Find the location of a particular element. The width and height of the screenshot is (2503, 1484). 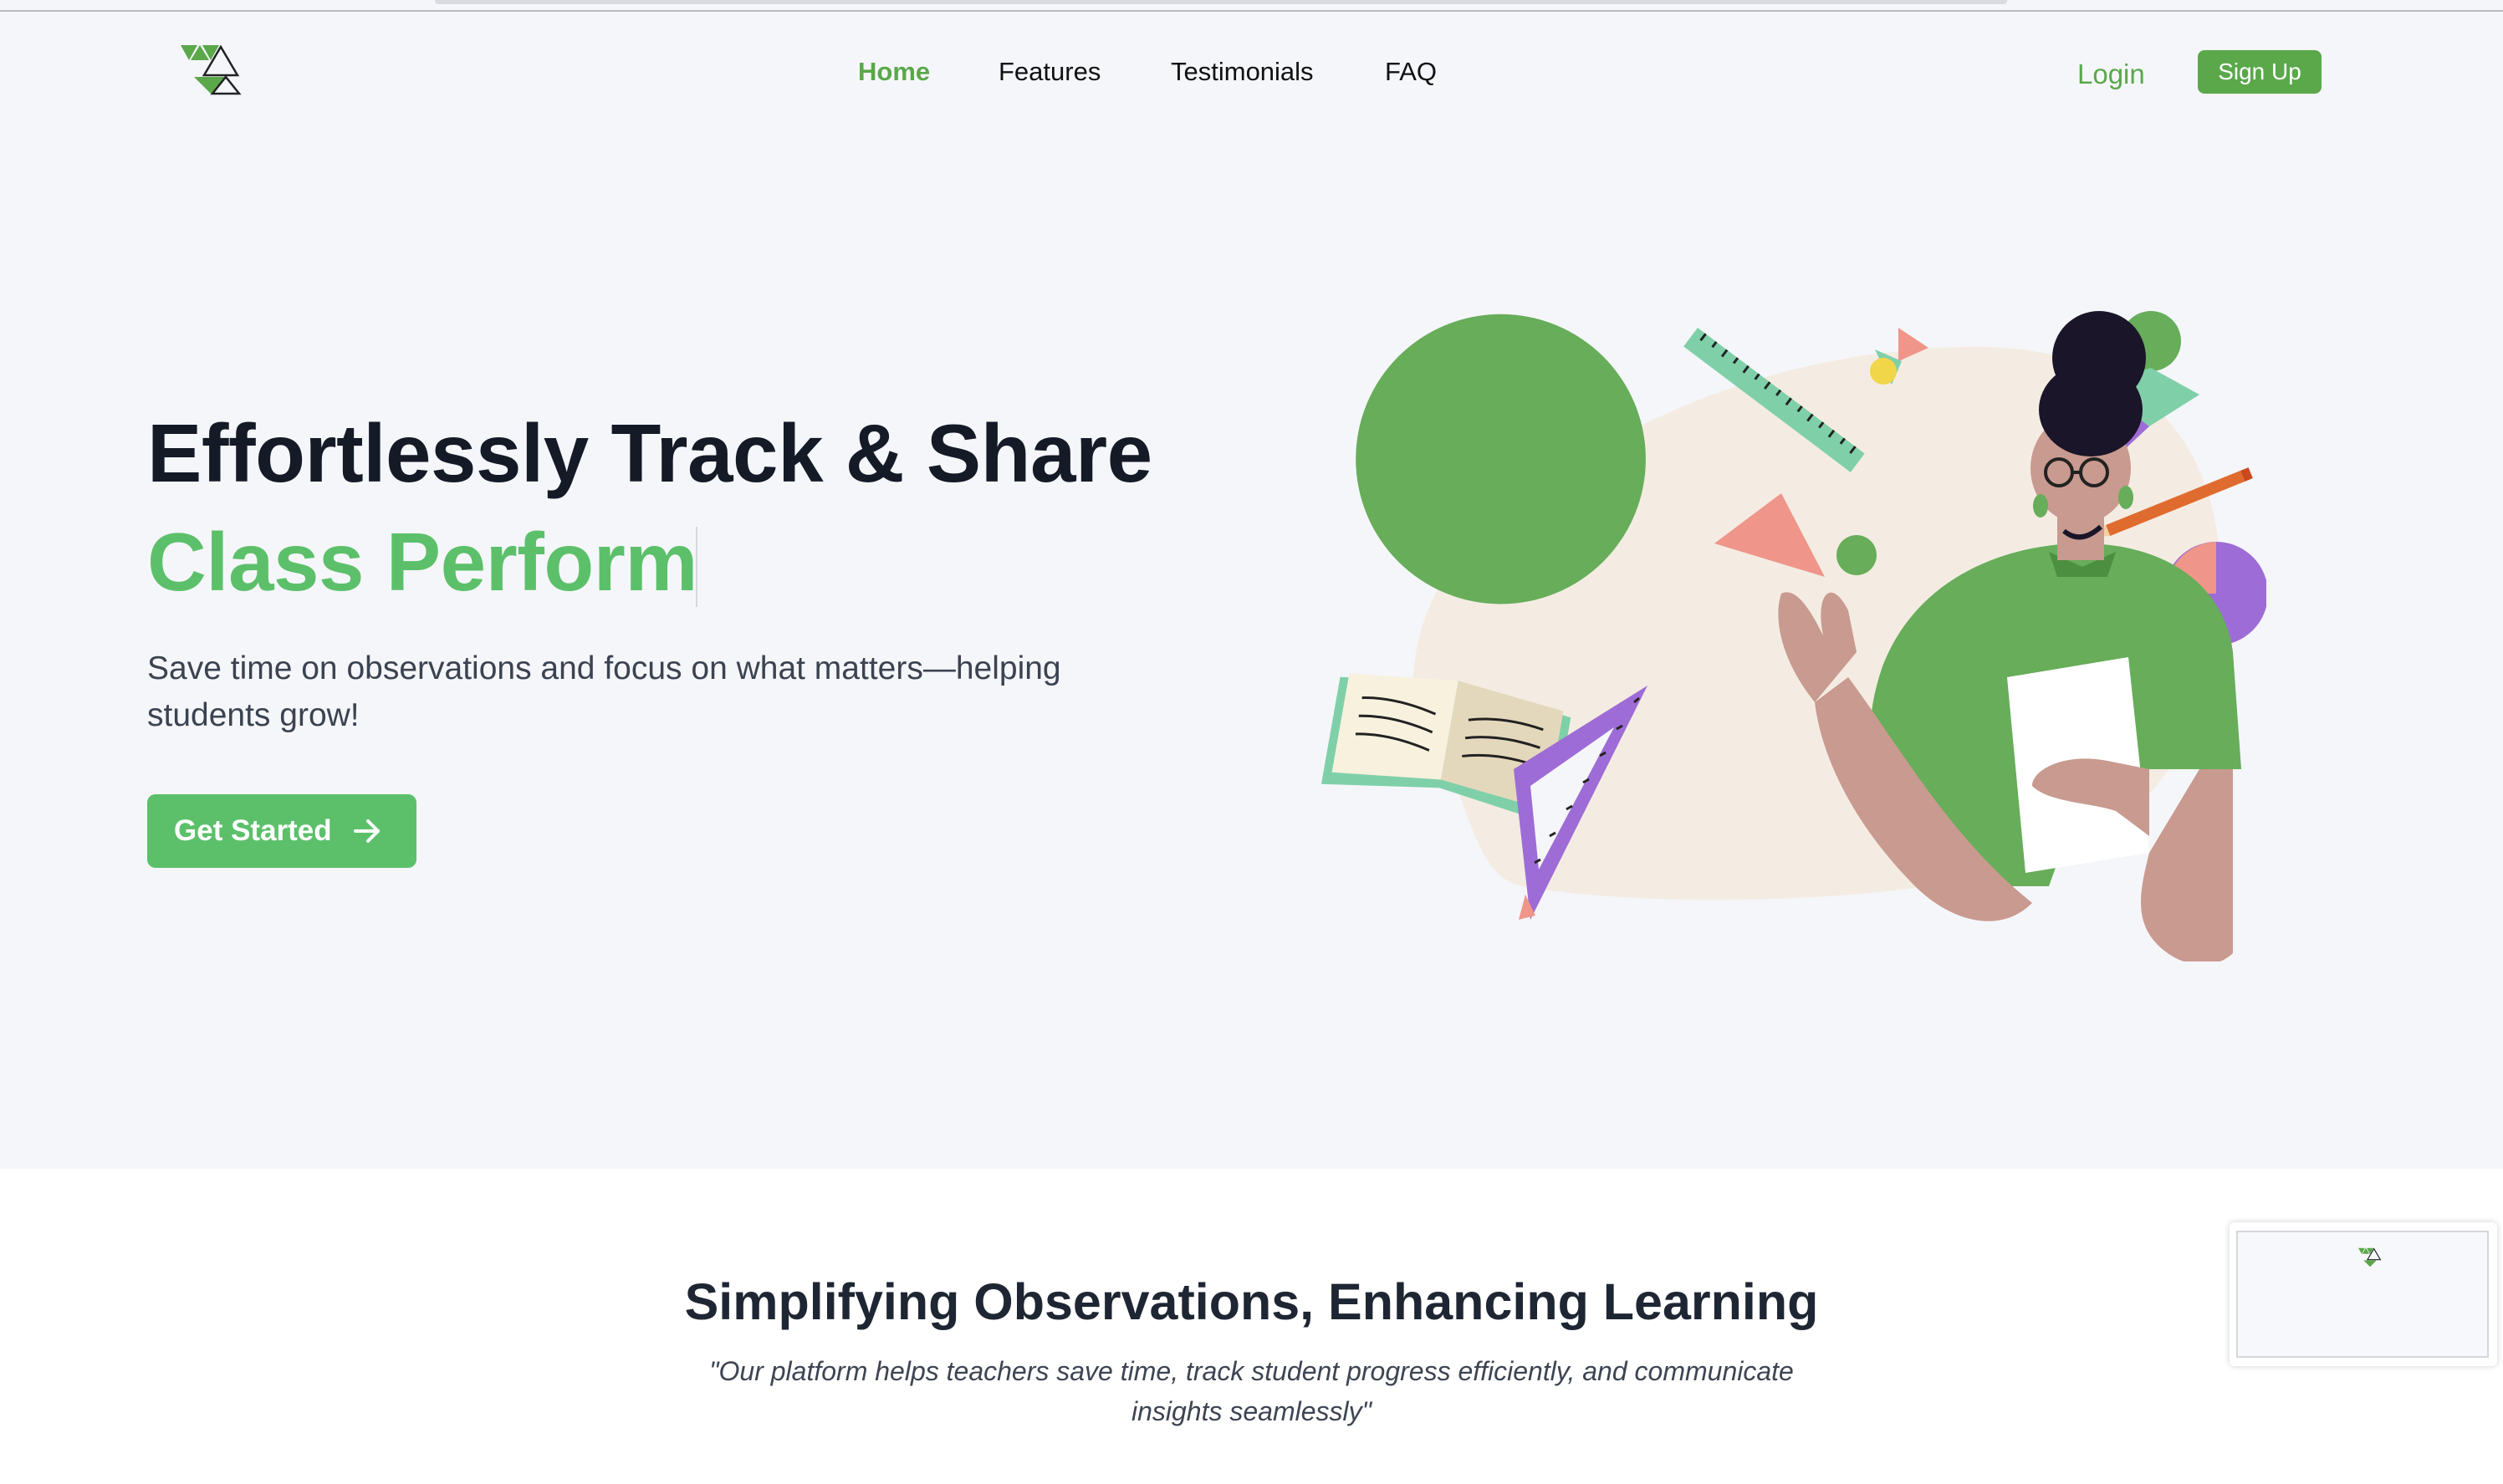

floating-widget is located at coordinates (2363, 1294).